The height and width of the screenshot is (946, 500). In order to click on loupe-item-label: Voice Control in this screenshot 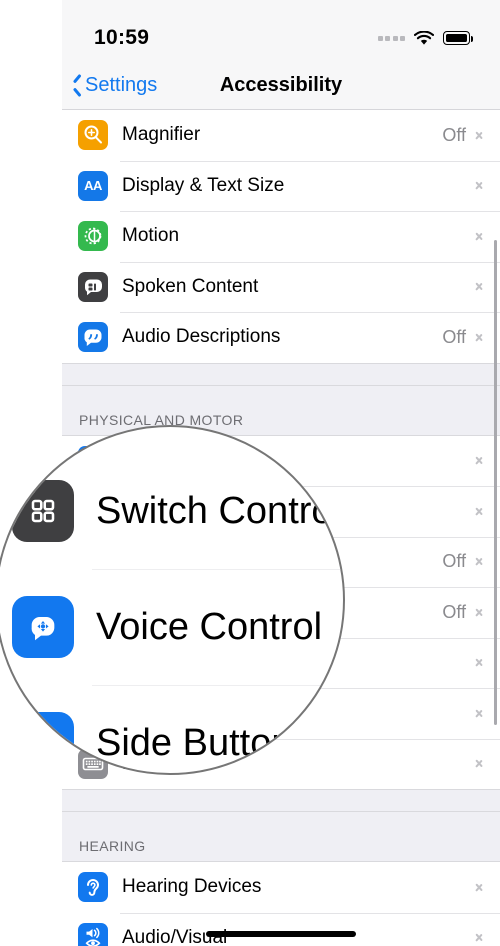, I will do `click(209, 626)`.